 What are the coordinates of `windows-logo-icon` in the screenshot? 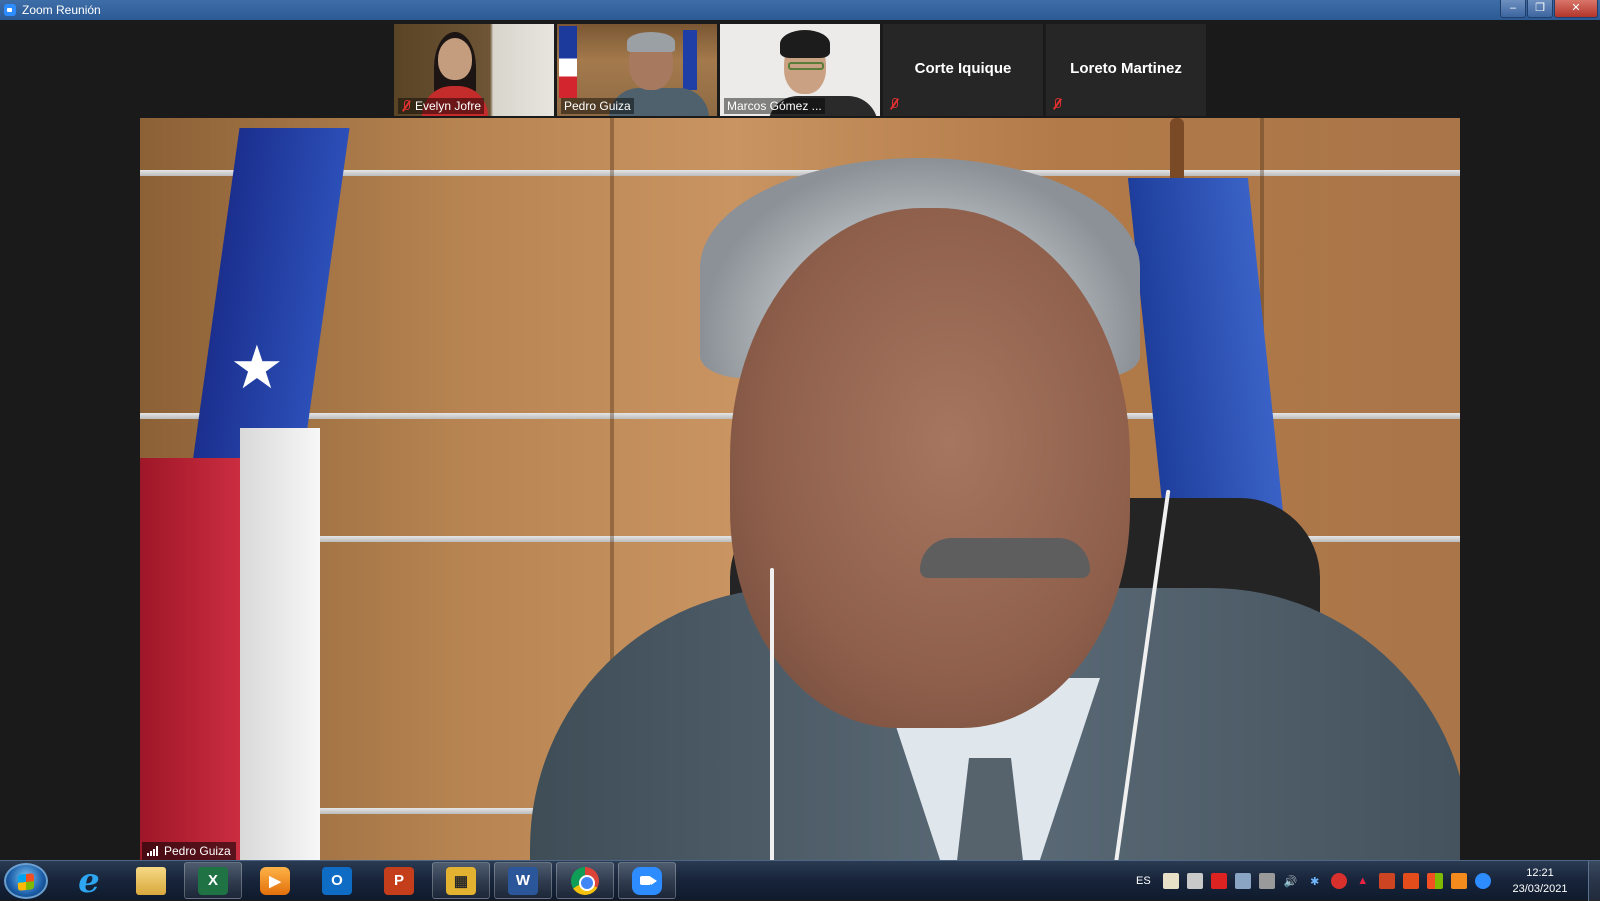 It's located at (26, 882).